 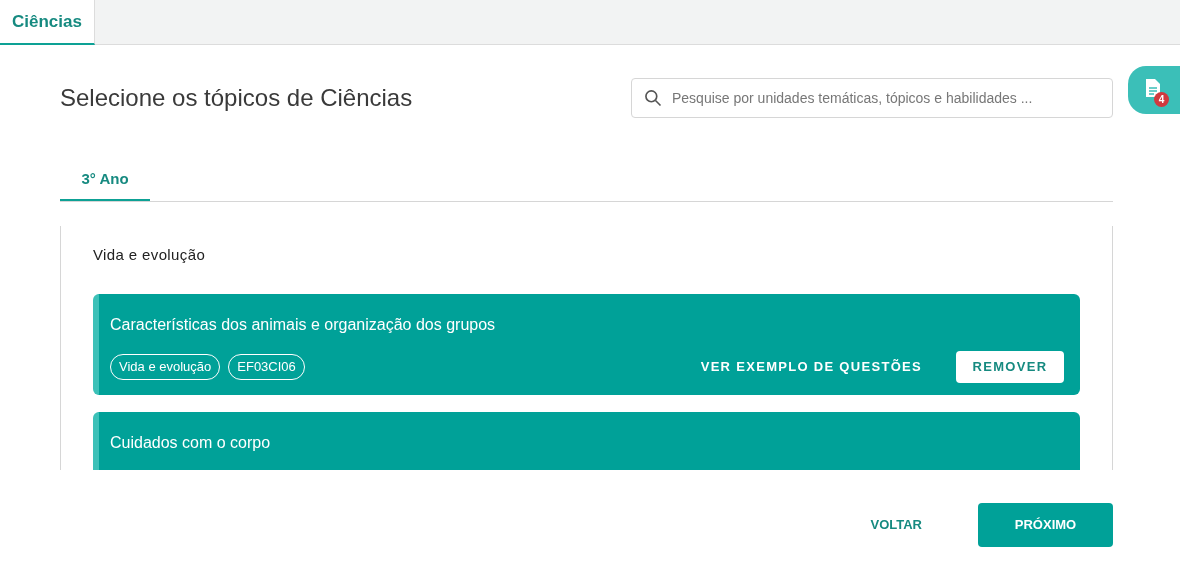 I want to click on document-tab-button: 4, so click(x=1154, y=90).